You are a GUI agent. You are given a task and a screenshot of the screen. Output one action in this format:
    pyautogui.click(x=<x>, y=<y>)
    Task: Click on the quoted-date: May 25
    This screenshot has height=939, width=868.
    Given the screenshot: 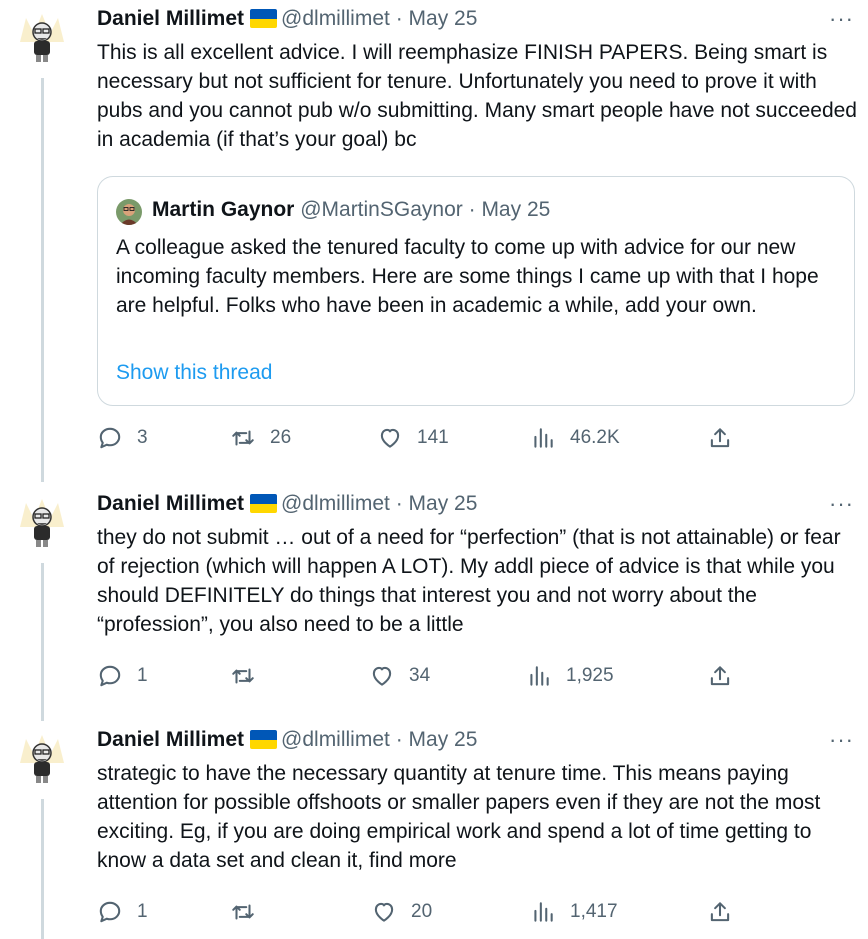 What is the action you would take?
    pyautogui.click(x=515, y=209)
    